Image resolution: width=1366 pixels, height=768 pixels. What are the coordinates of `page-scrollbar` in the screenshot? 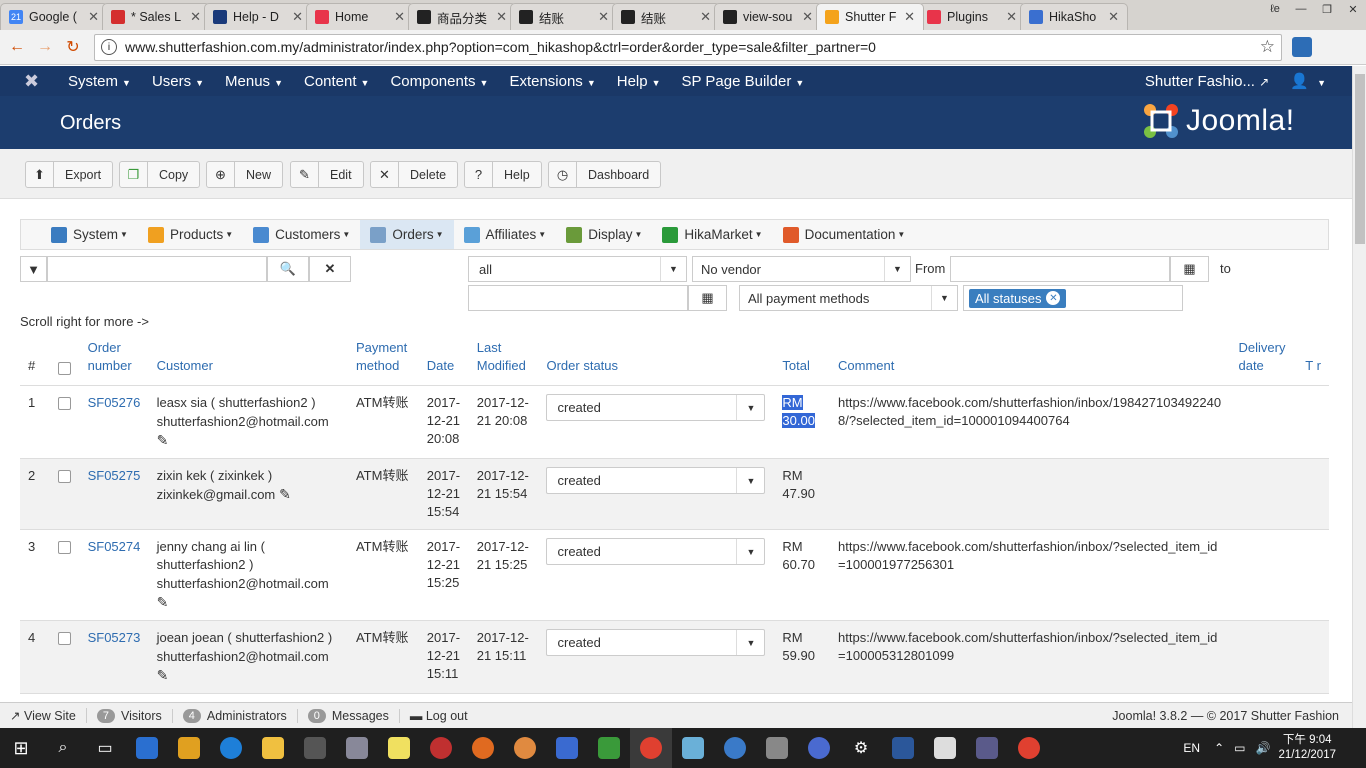 It's located at (1359, 397).